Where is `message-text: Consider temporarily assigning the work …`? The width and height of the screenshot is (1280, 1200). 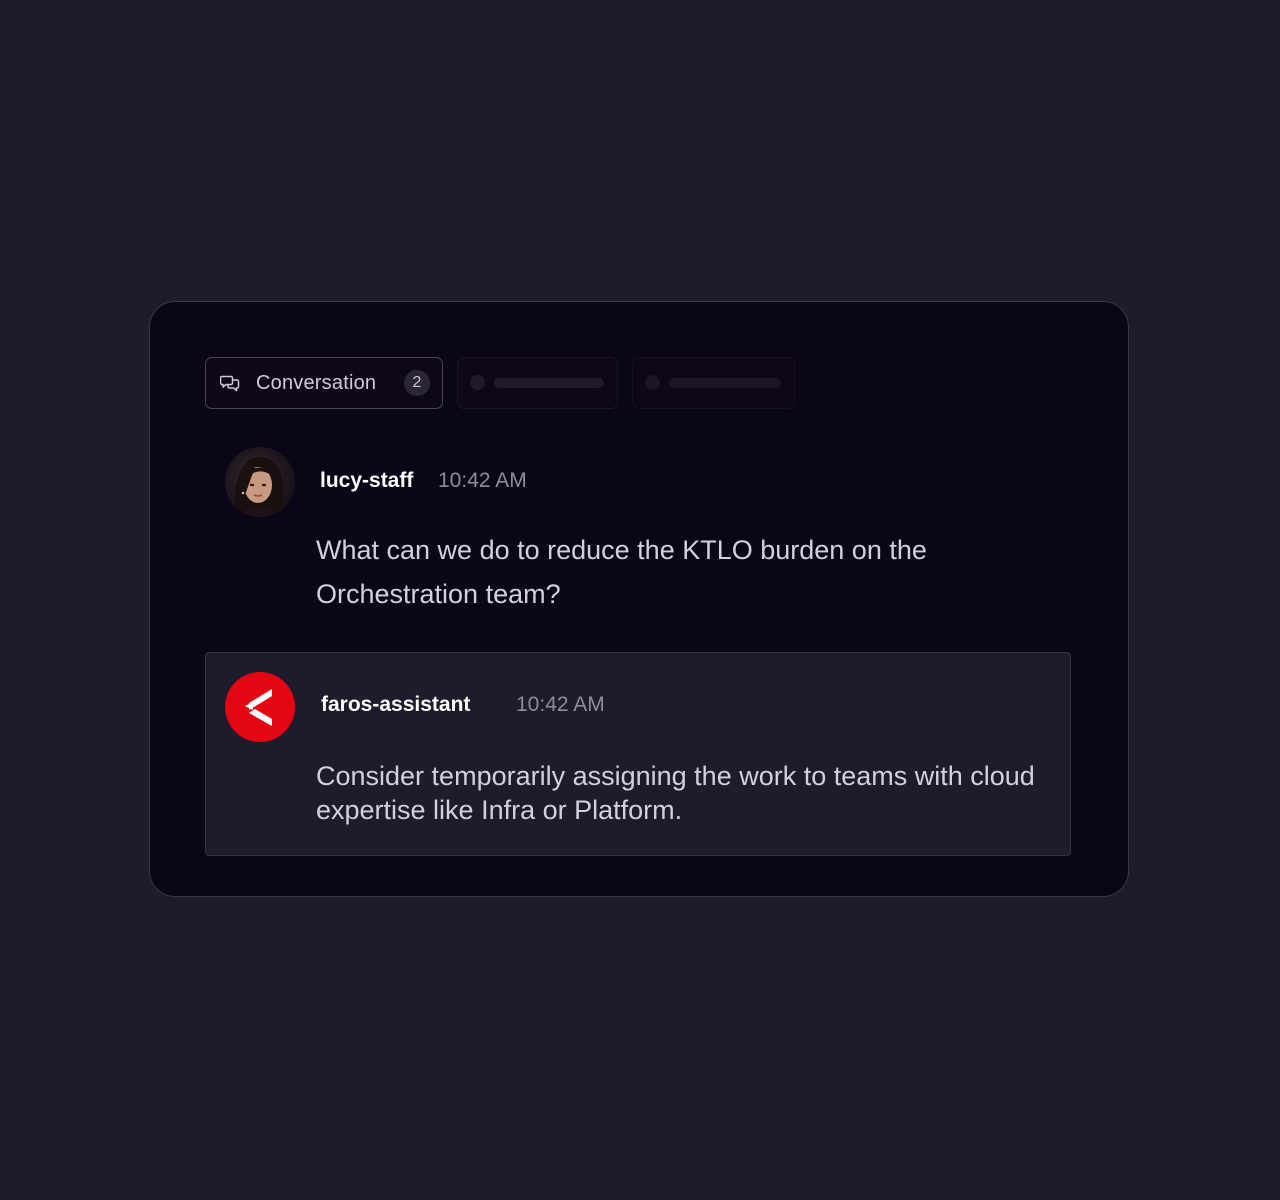 message-text: Consider temporarily assigning the work … is located at coordinates (675, 793).